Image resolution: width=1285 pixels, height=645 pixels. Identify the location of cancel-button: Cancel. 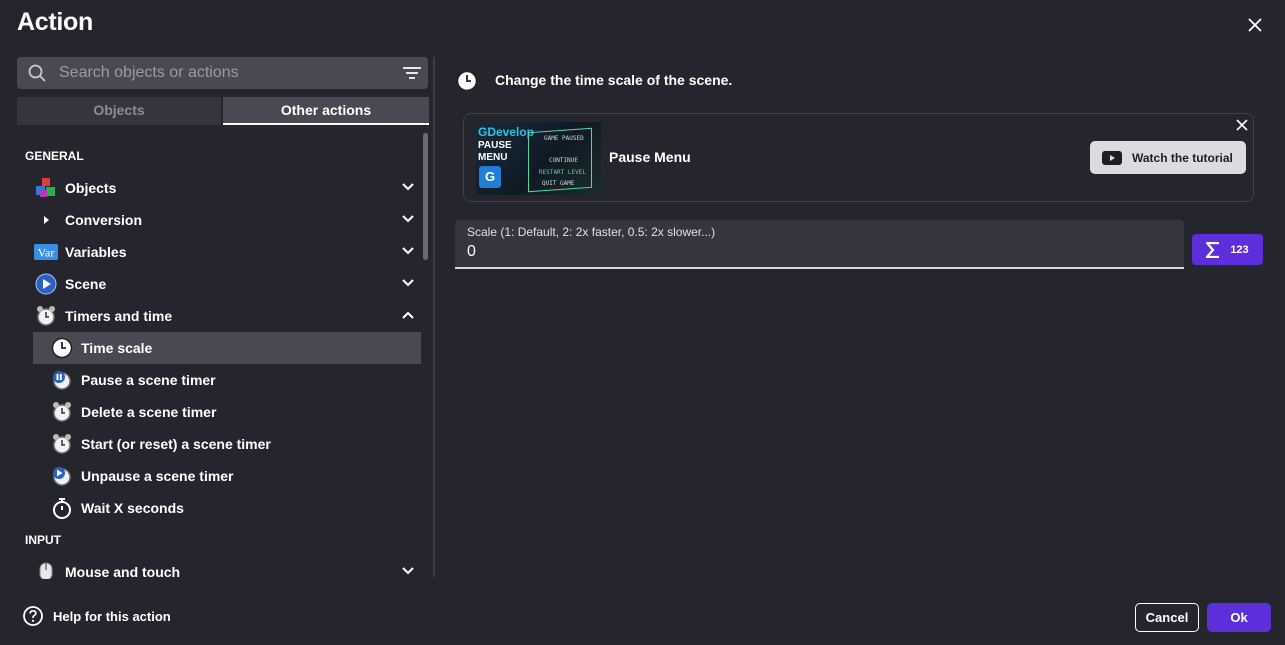
(1167, 617).